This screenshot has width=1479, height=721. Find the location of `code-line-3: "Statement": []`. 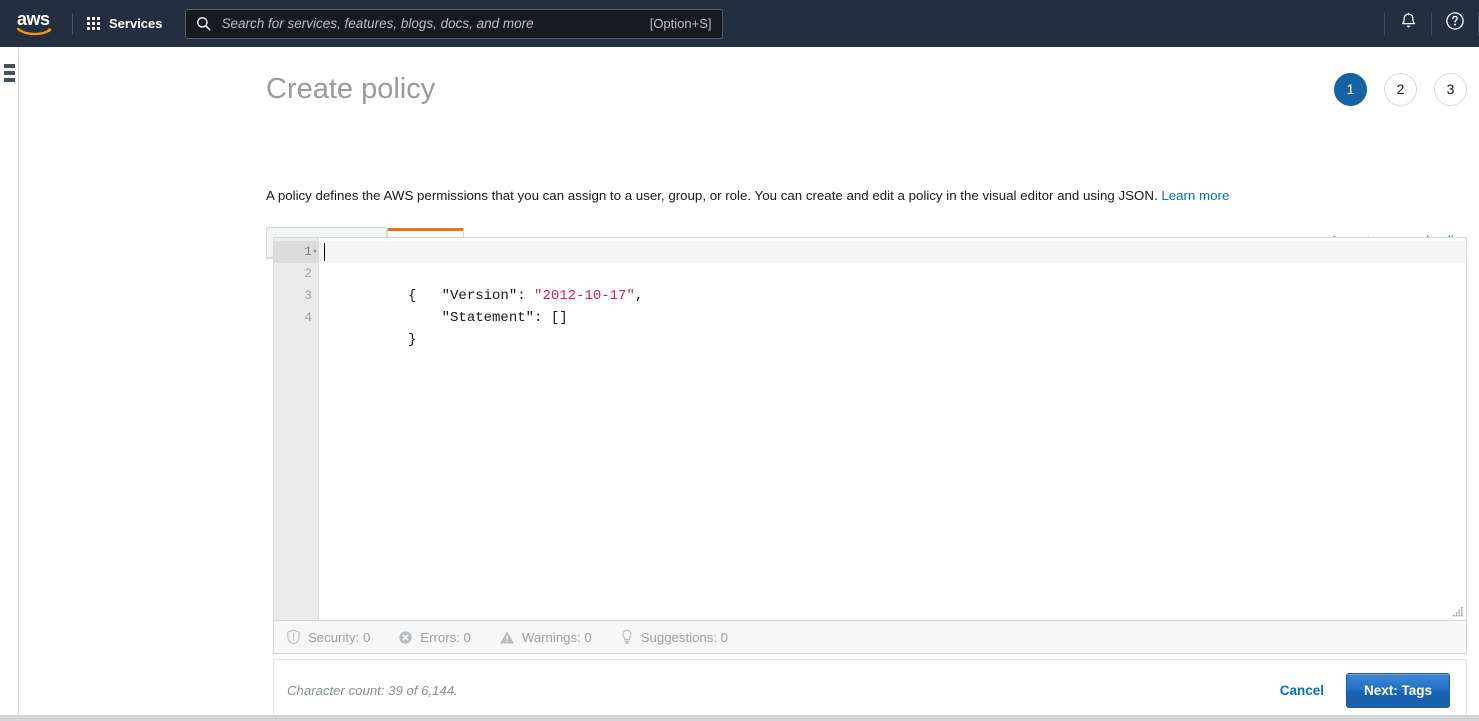

code-line-3: "Statement": [] is located at coordinates (892, 305).